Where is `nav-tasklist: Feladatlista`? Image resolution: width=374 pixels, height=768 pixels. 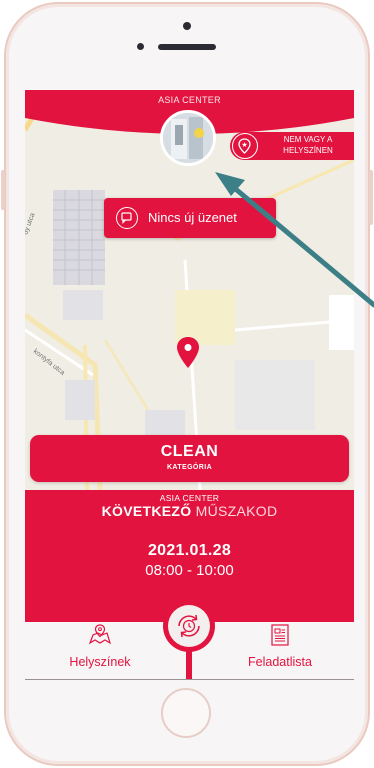 nav-tasklist: Feladatlista is located at coordinates (280, 645).